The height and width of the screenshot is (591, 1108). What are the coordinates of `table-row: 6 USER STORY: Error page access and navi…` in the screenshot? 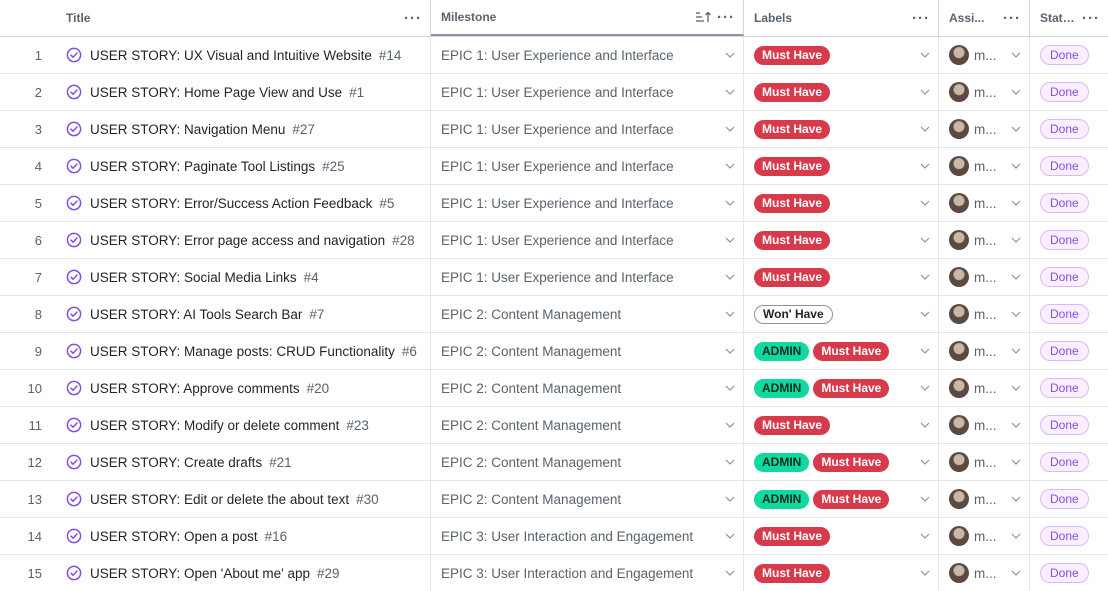 It's located at (554, 240).